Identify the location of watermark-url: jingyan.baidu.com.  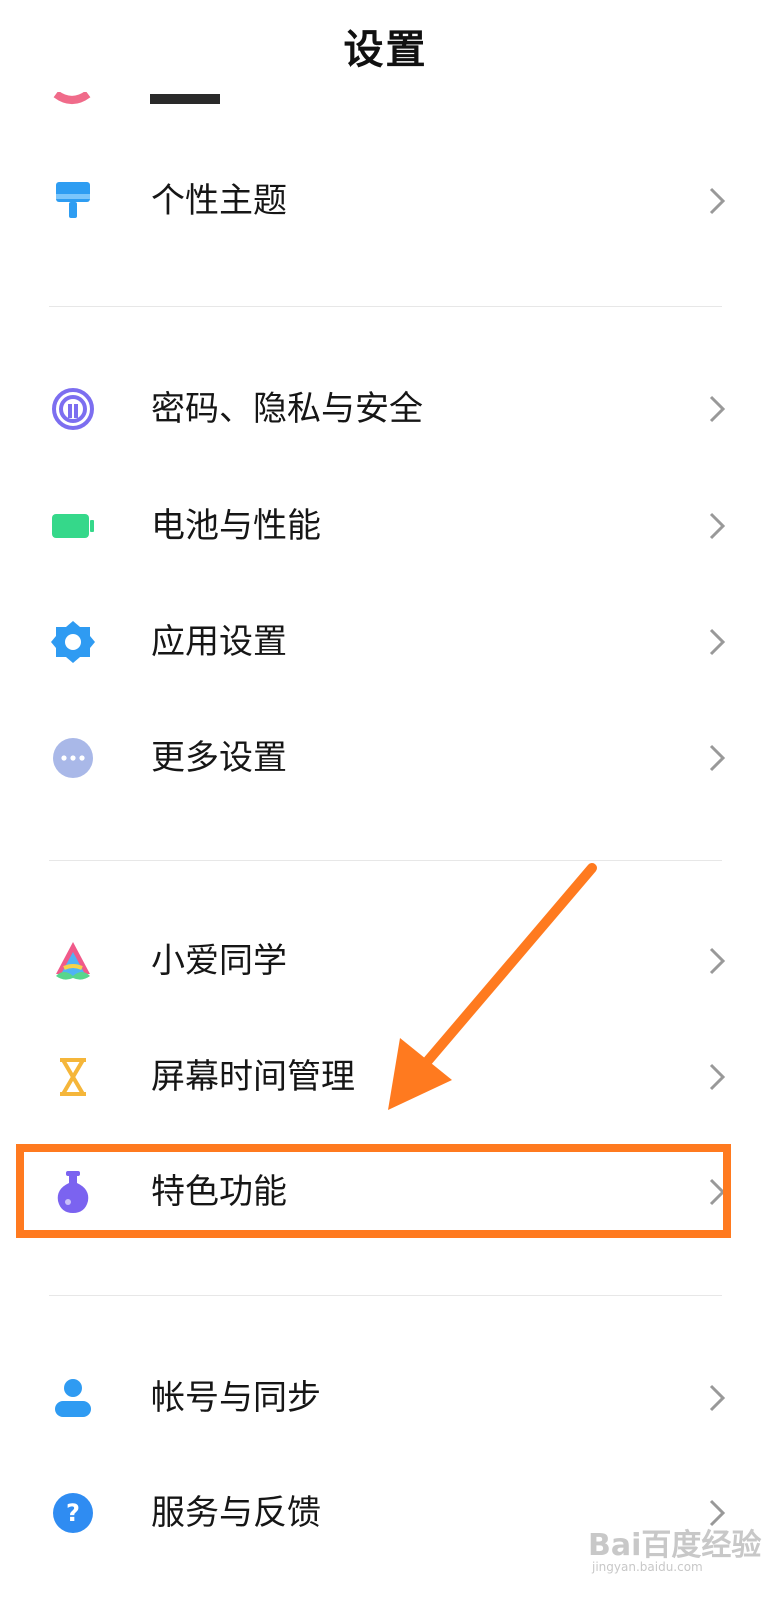
(647, 1567).